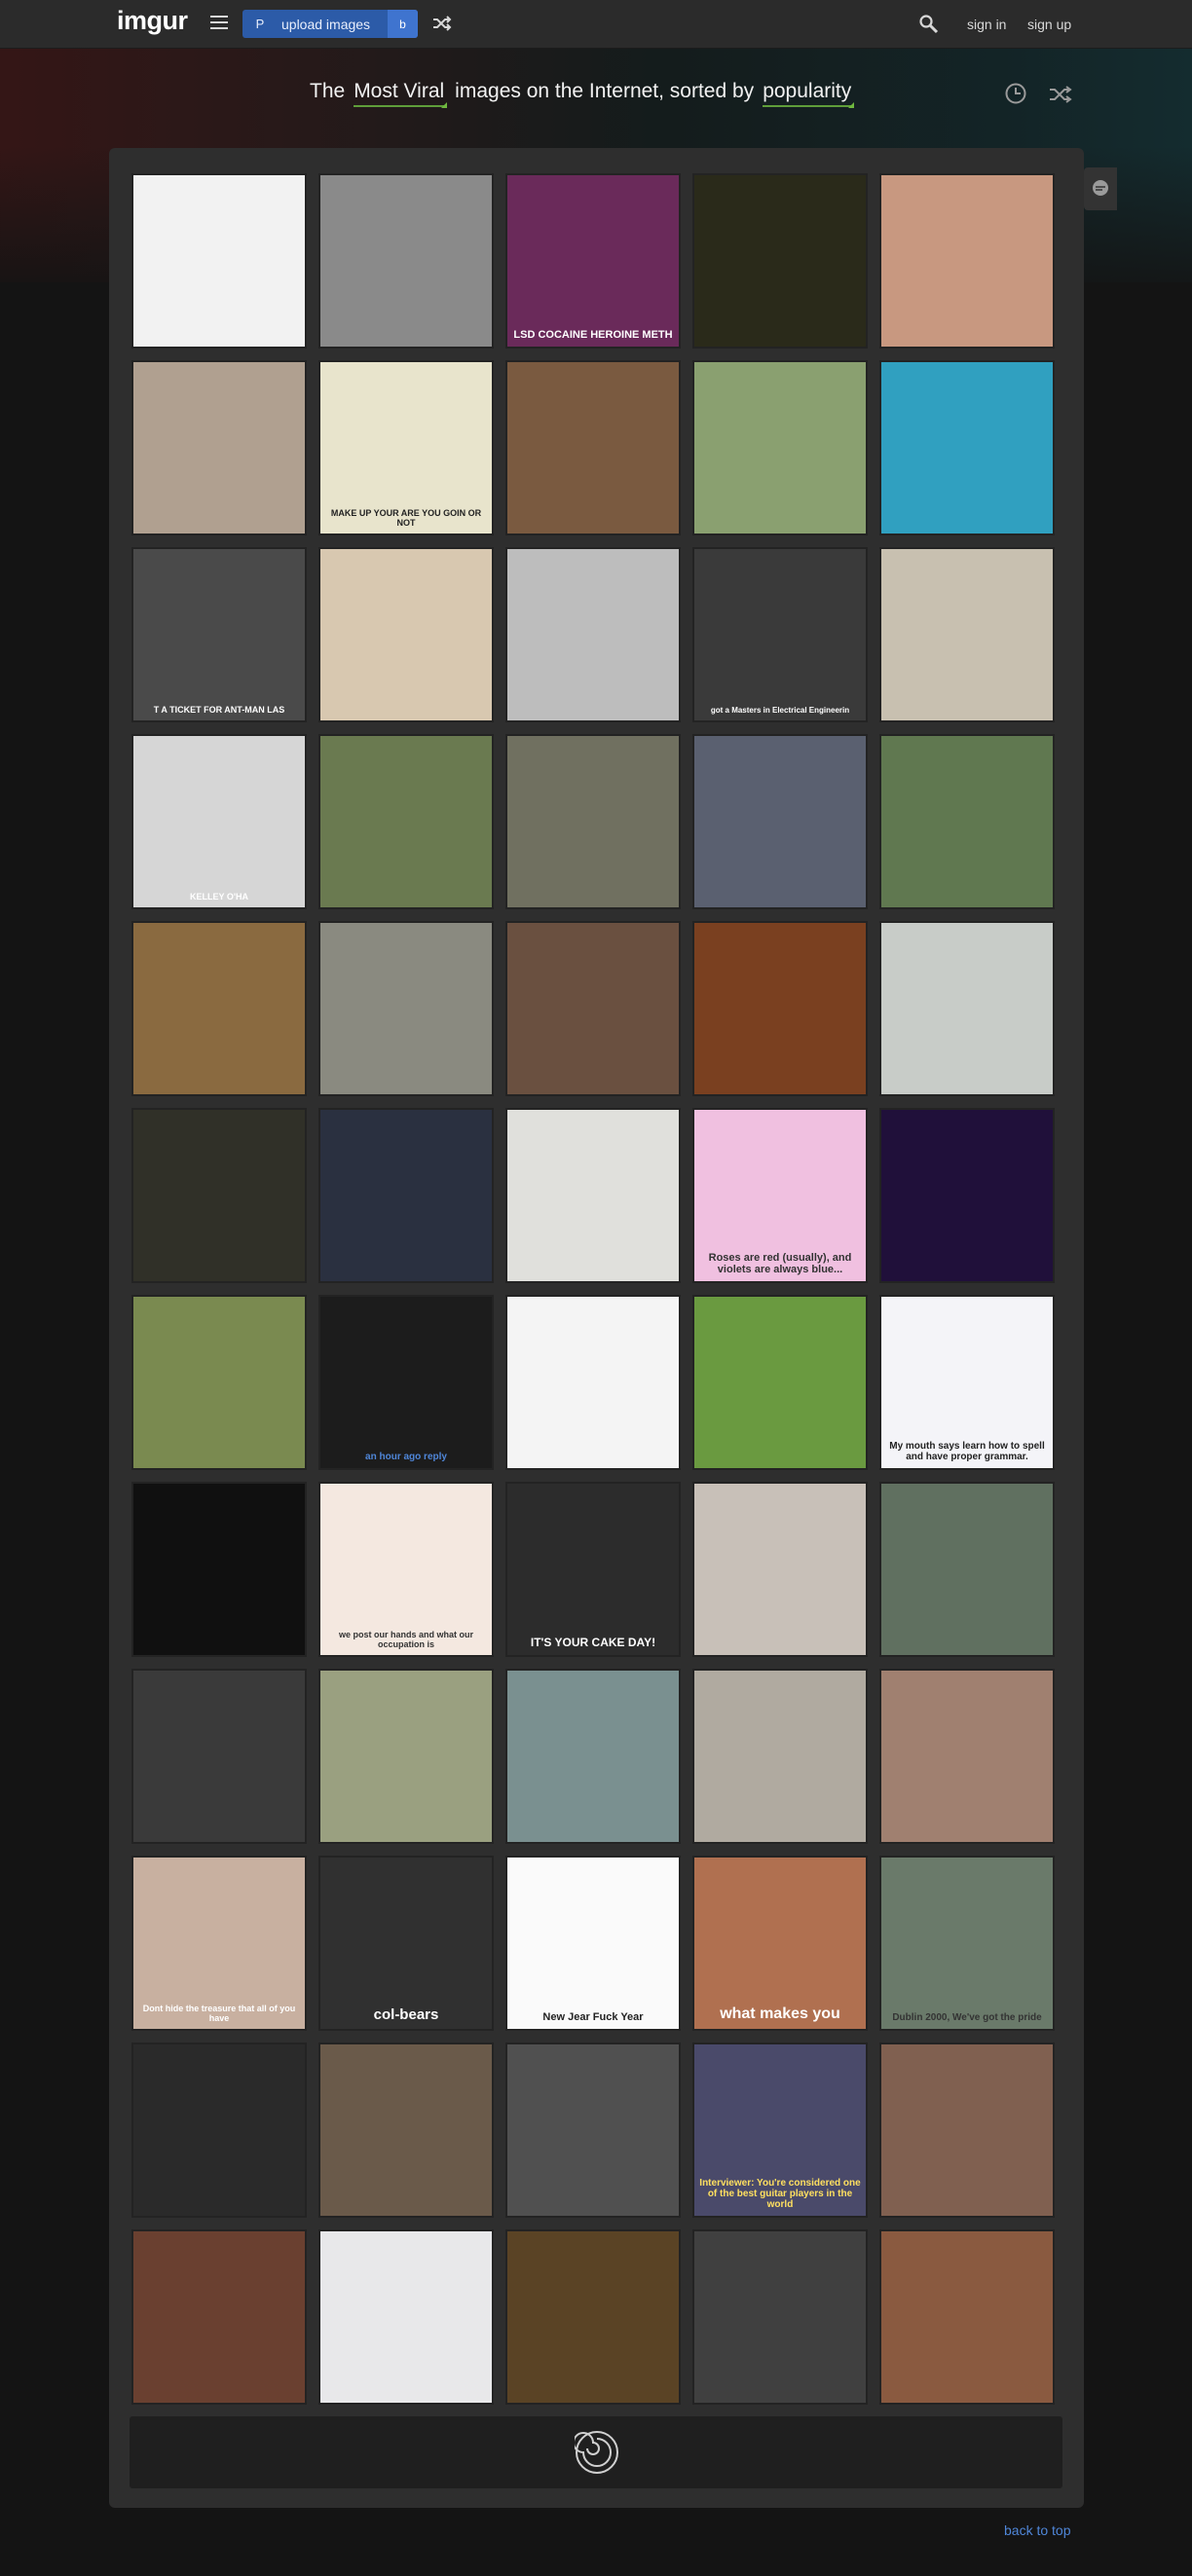 The height and width of the screenshot is (2576, 1192). Describe the element at coordinates (406, 2014) in the screenshot. I see `thumbnail-caption: col-bears` at that location.